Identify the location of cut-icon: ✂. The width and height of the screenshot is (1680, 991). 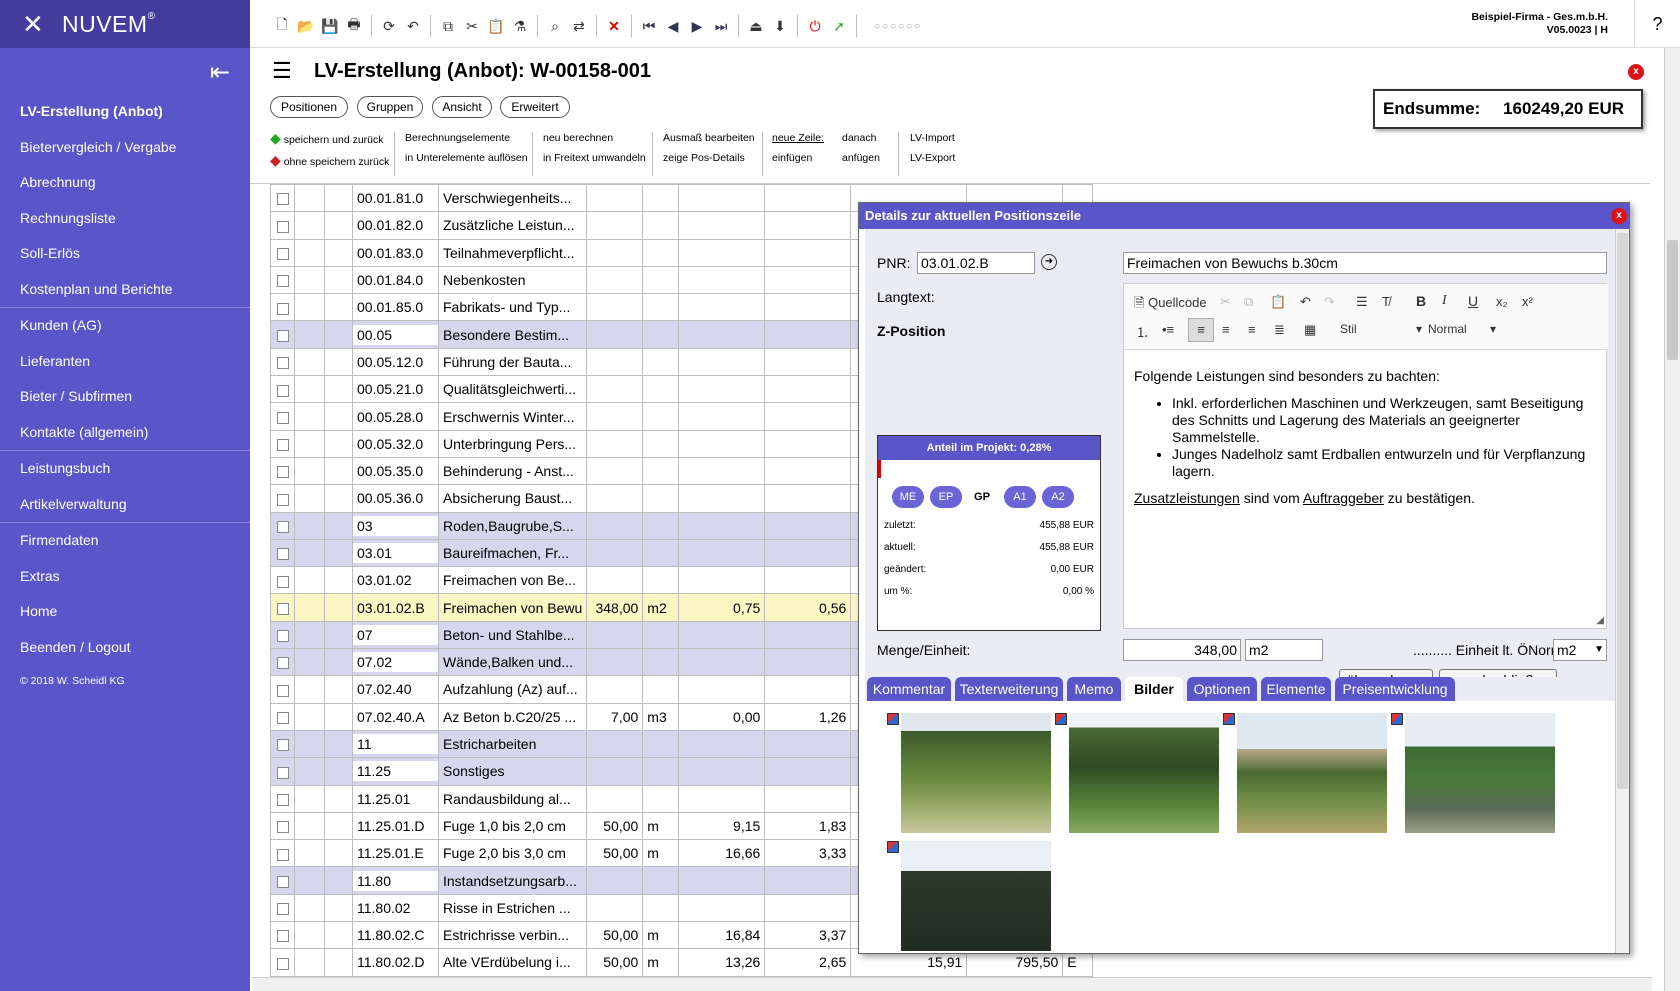
(1225, 302).